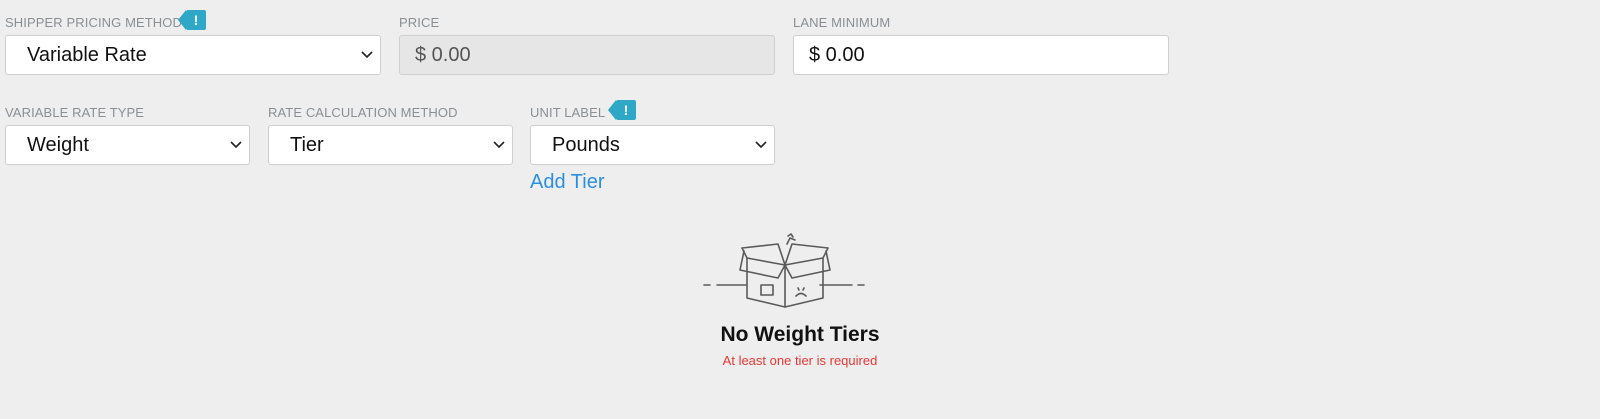 The width and height of the screenshot is (1600, 419). Describe the element at coordinates (363, 112) in the screenshot. I see `rate-calculation-method-label: RATE CALCULATION METHOD` at that location.